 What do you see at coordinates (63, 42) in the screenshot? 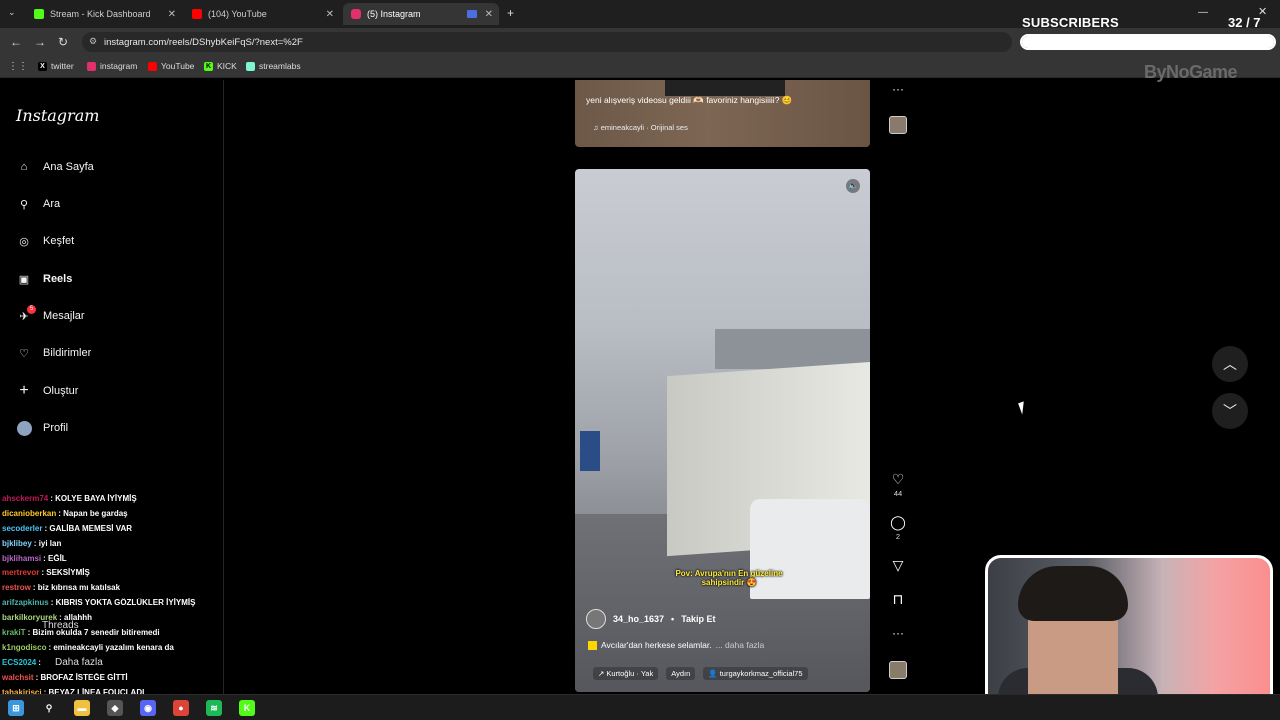
I see `reload-icon: ↻` at bounding box center [63, 42].